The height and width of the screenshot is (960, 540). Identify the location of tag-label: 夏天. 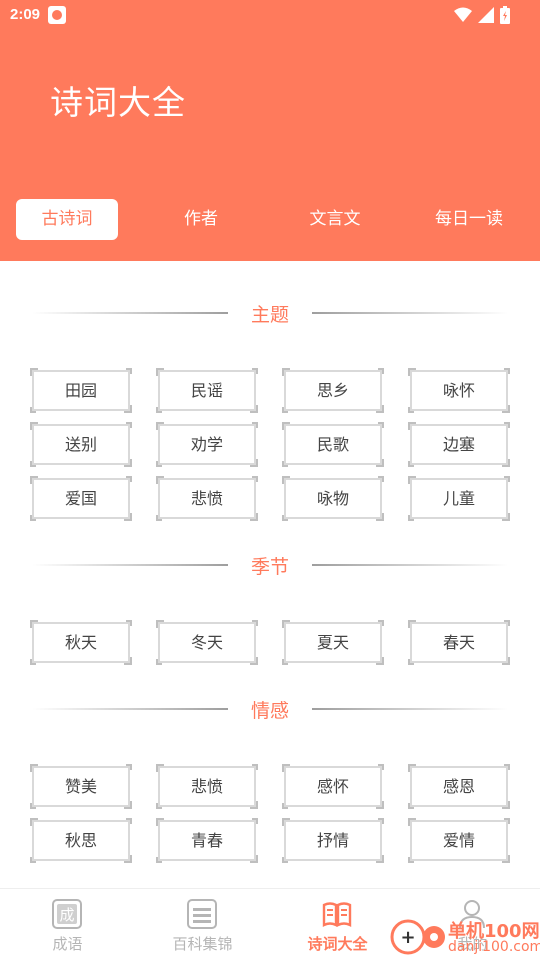
(332, 642).